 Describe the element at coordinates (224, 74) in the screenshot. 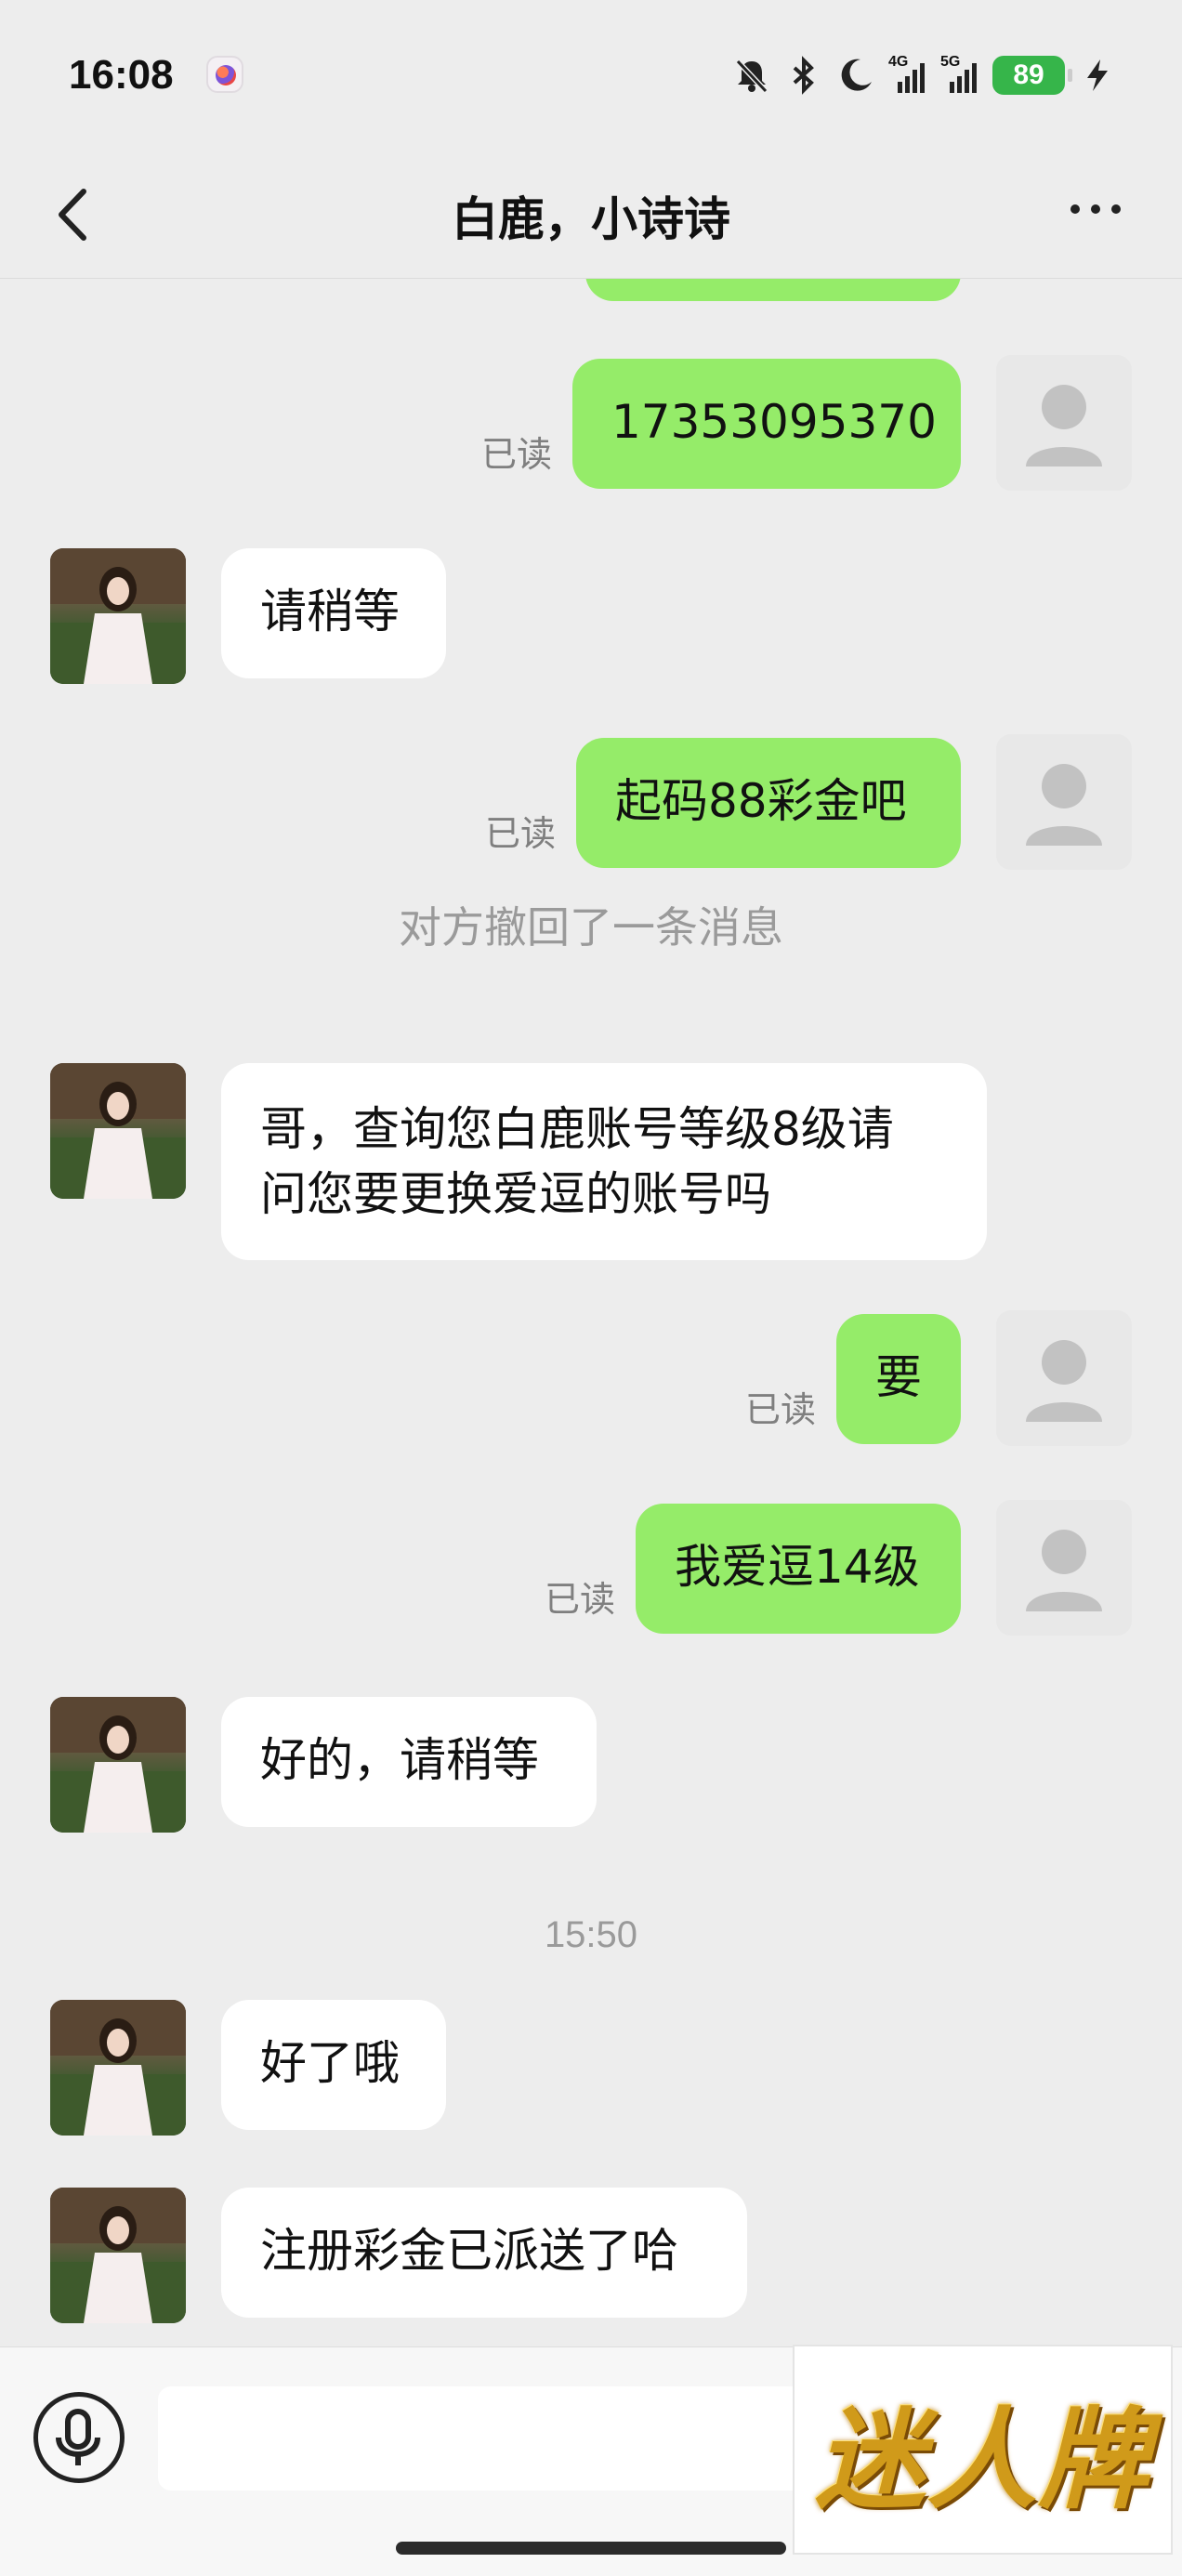

I see `notification-app-icon` at that location.